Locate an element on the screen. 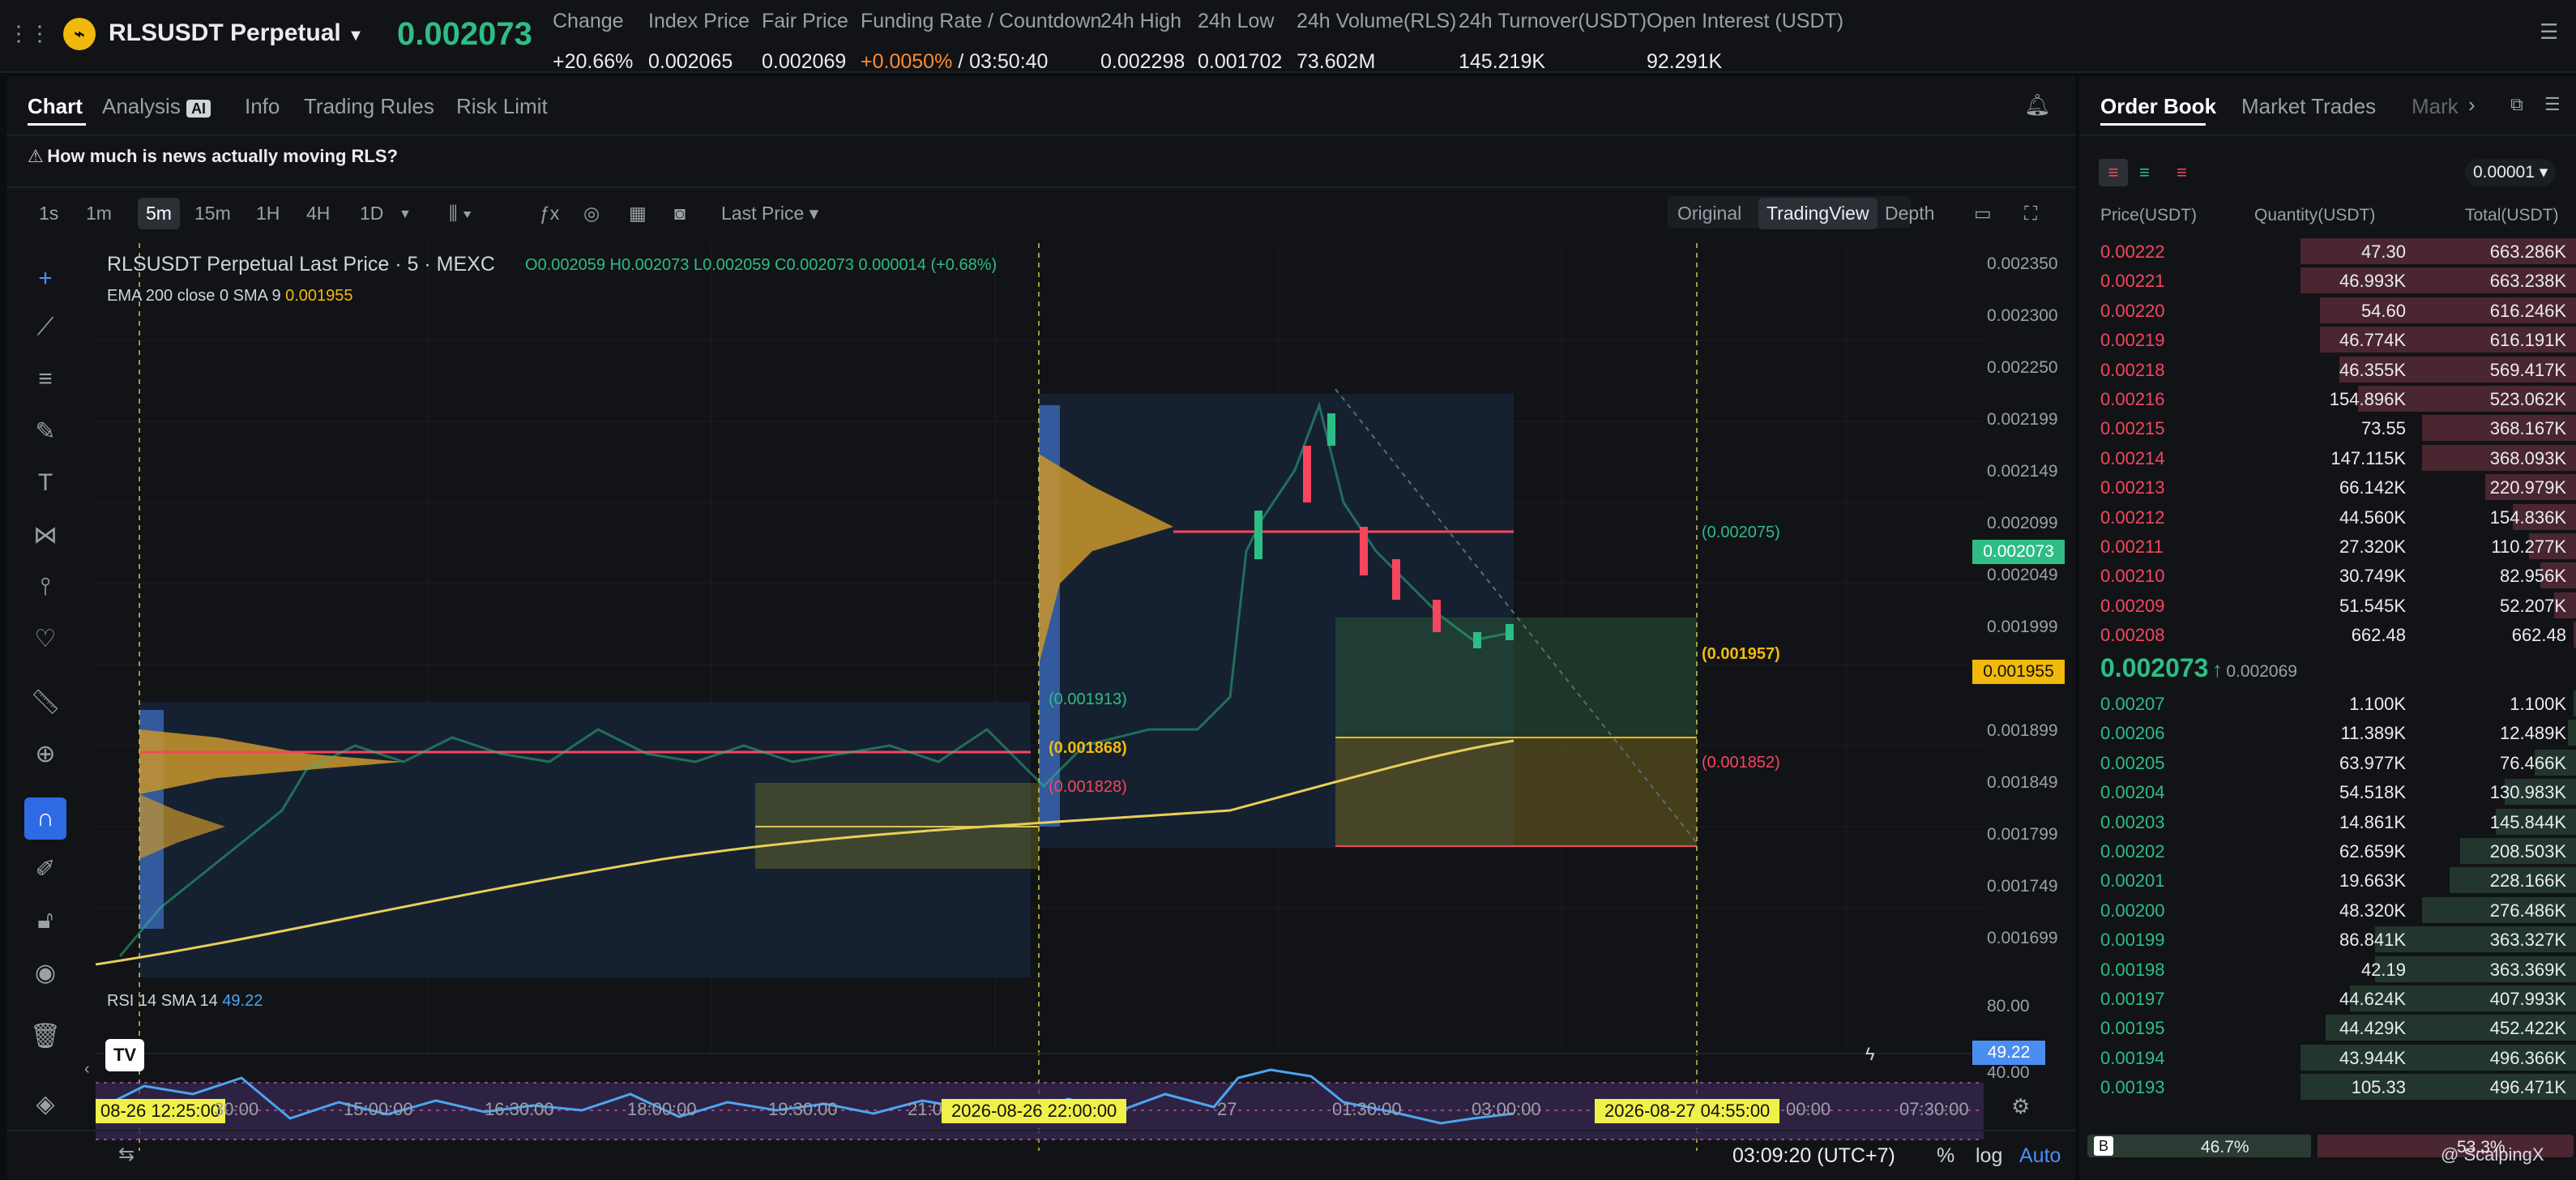  chart-settings-gear-icon: ⚙ is located at coordinates (2020, 1106).